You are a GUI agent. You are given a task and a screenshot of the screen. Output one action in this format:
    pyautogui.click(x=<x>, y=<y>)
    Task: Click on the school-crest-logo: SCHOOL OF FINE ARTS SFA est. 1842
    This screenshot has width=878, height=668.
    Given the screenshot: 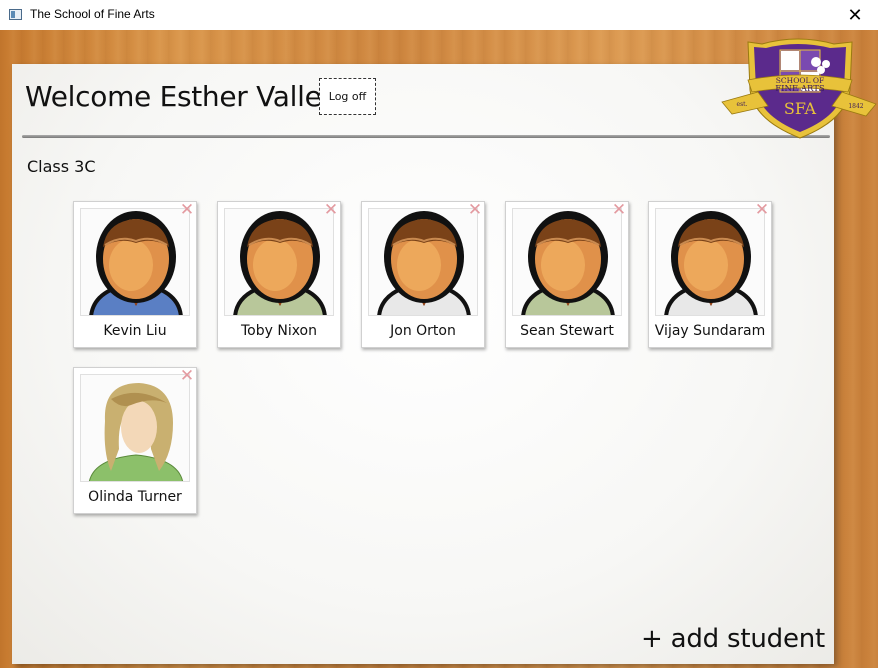 What is the action you would take?
    pyautogui.click(x=799, y=88)
    